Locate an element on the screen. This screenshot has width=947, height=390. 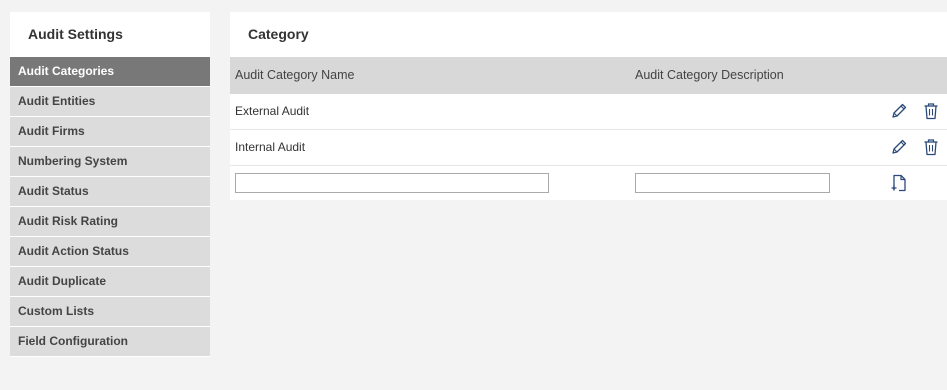
sidebar-item-field-configuration: Field Configuration is located at coordinates (110, 342).